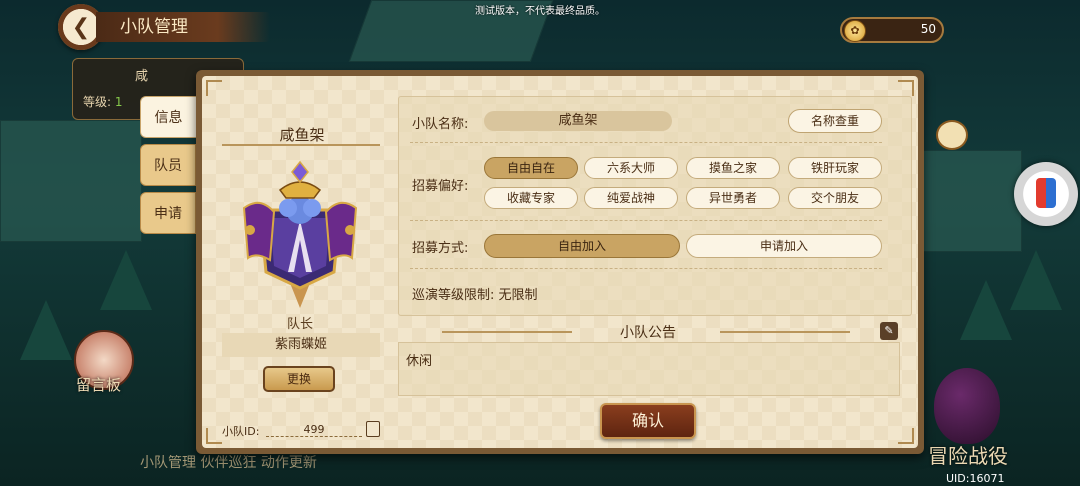 This screenshot has width=1080, height=486. Describe the element at coordinates (582, 246) in the screenshot. I see `method-free-join: 自由加入` at that location.